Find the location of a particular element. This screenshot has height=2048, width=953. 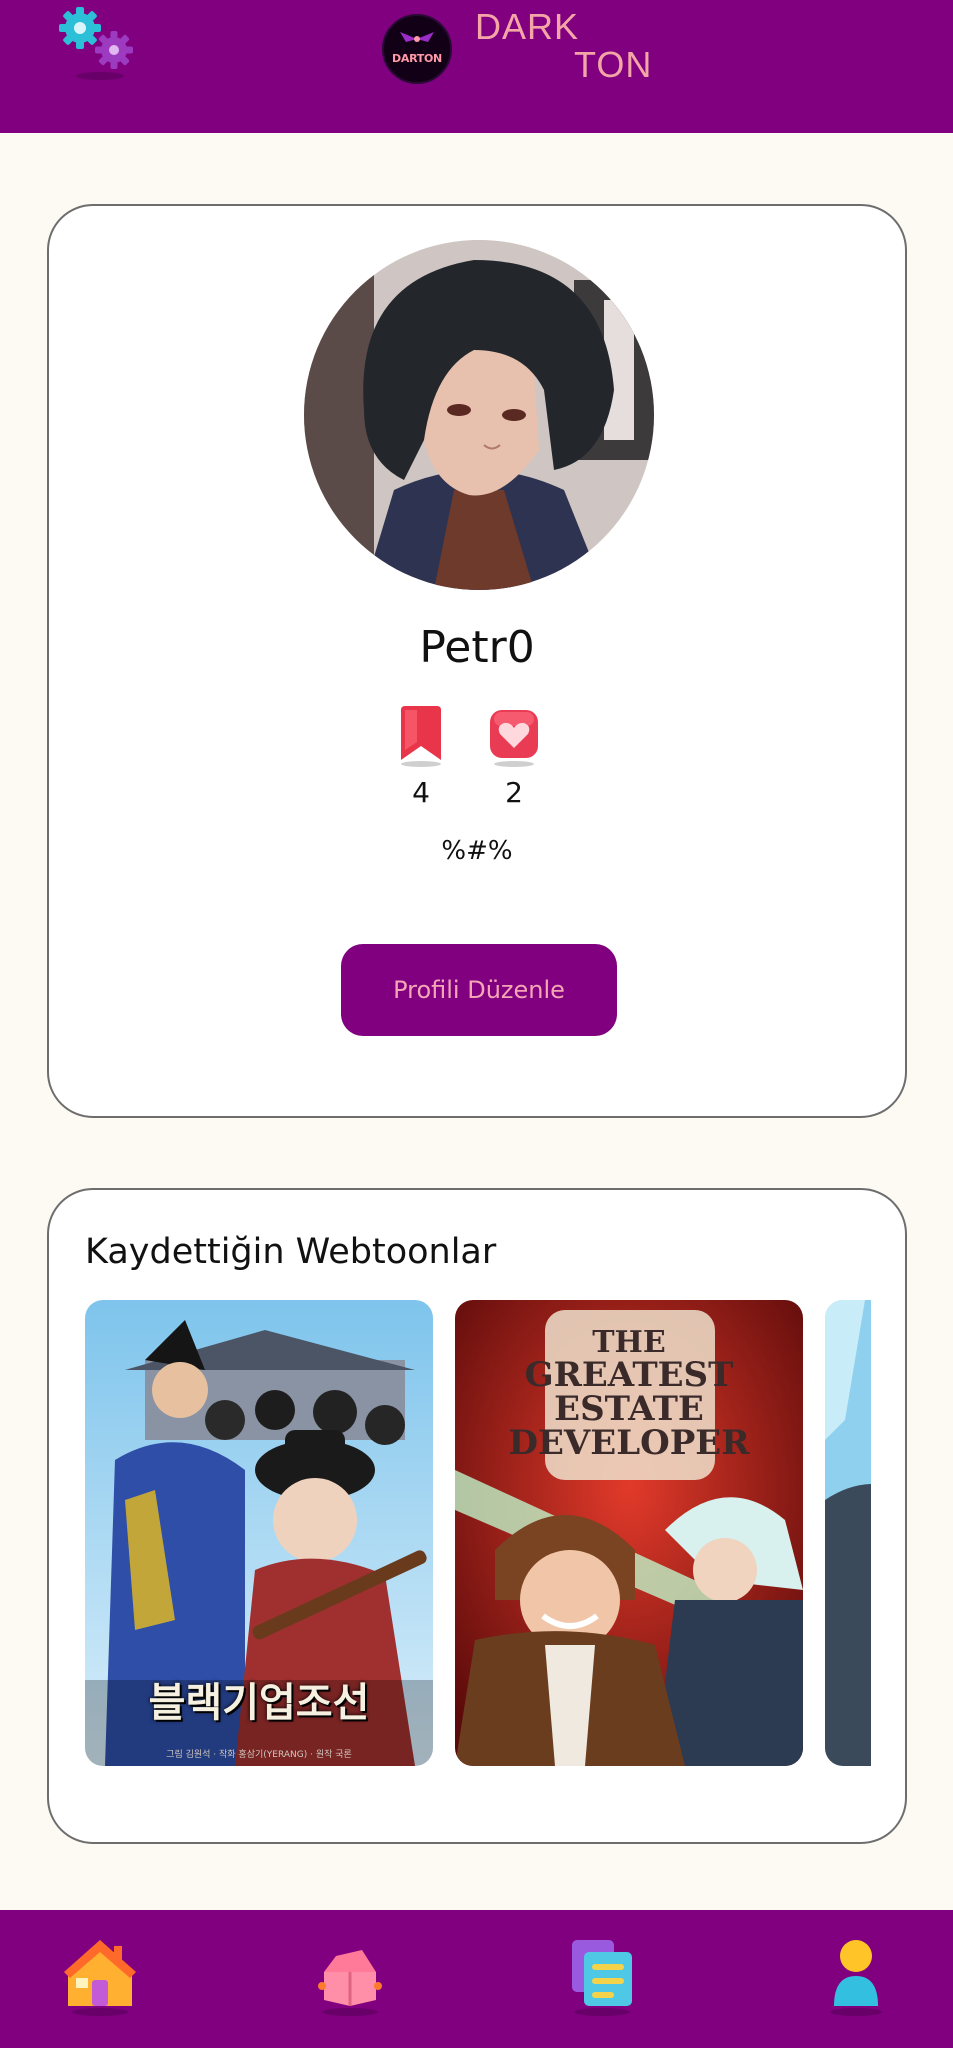

cover-subcaption: 그림 김원석 · 작화 홍삼기(YERANG) · 원작 국론 is located at coordinates (259, 1755).